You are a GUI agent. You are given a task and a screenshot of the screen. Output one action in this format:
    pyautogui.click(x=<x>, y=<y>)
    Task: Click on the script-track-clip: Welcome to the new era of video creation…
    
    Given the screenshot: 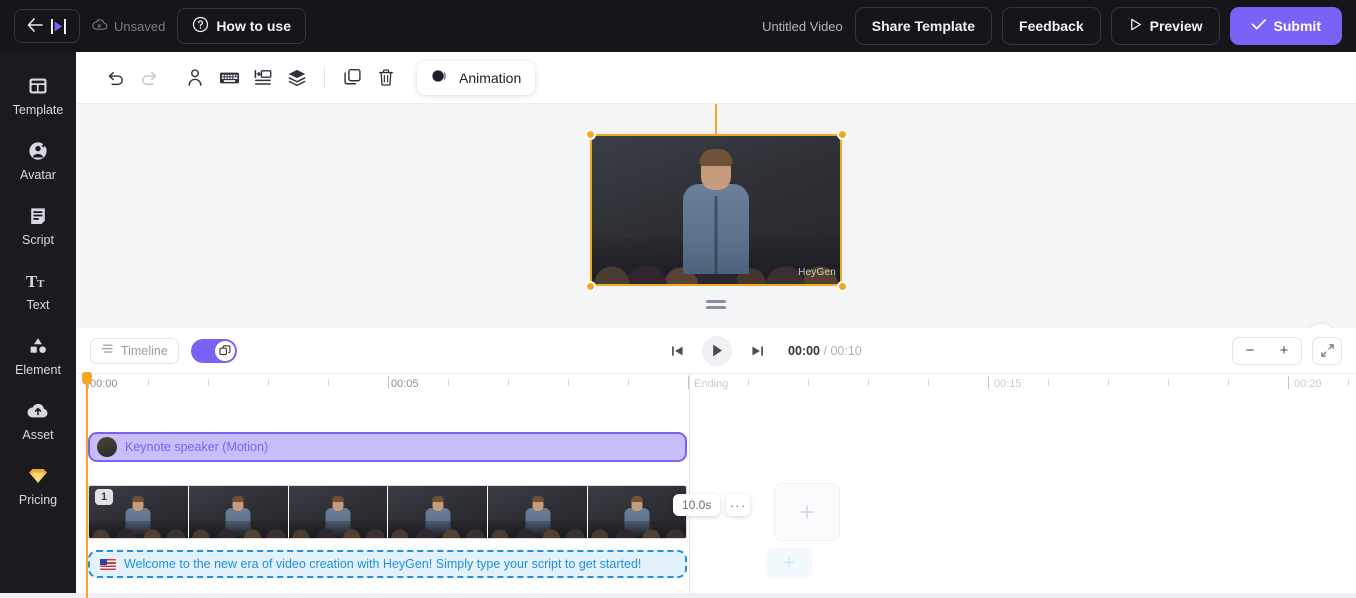 What is the action you would take?
    pyautogui.click(x=387, y=564)
    